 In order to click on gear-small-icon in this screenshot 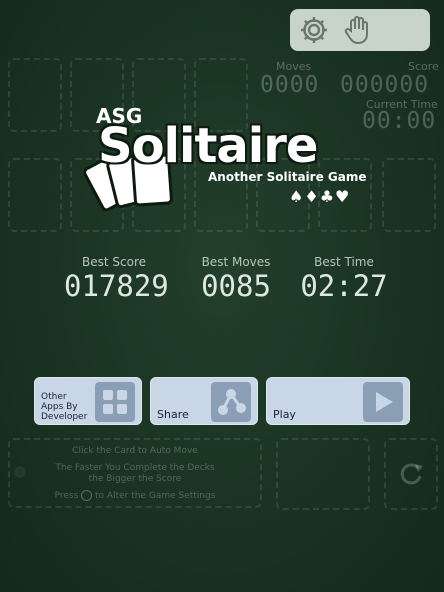, I will do `click(87, 495)`.